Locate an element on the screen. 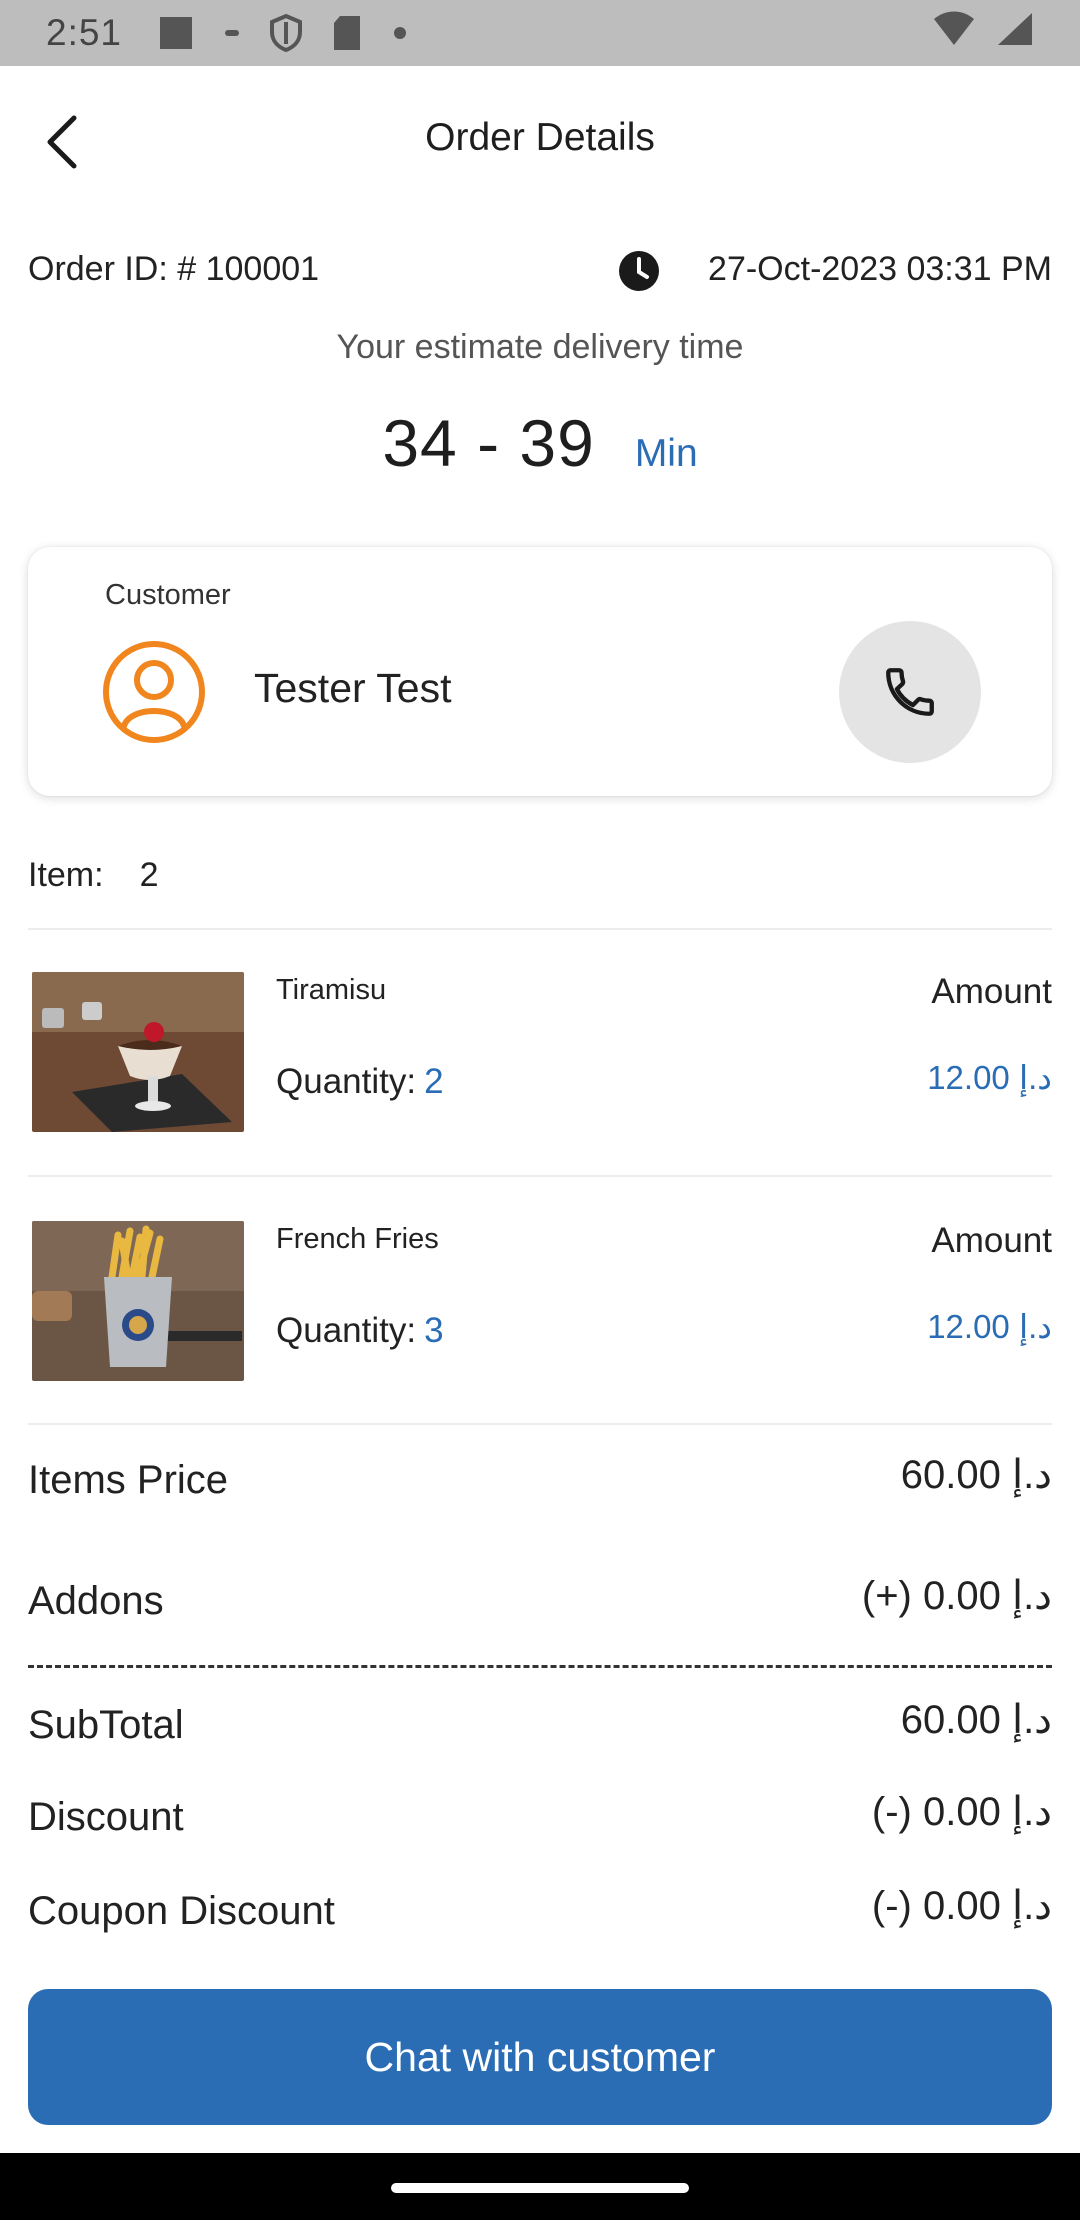 The image size is (1080, 2220). discount-row: Discount (-) 0.00 د.إ is located at coordinates (540, 1822).